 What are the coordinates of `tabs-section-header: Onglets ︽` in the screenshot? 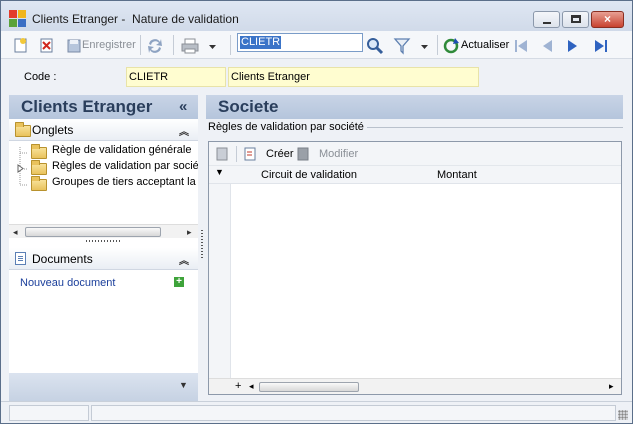 It's located at (103, 130).